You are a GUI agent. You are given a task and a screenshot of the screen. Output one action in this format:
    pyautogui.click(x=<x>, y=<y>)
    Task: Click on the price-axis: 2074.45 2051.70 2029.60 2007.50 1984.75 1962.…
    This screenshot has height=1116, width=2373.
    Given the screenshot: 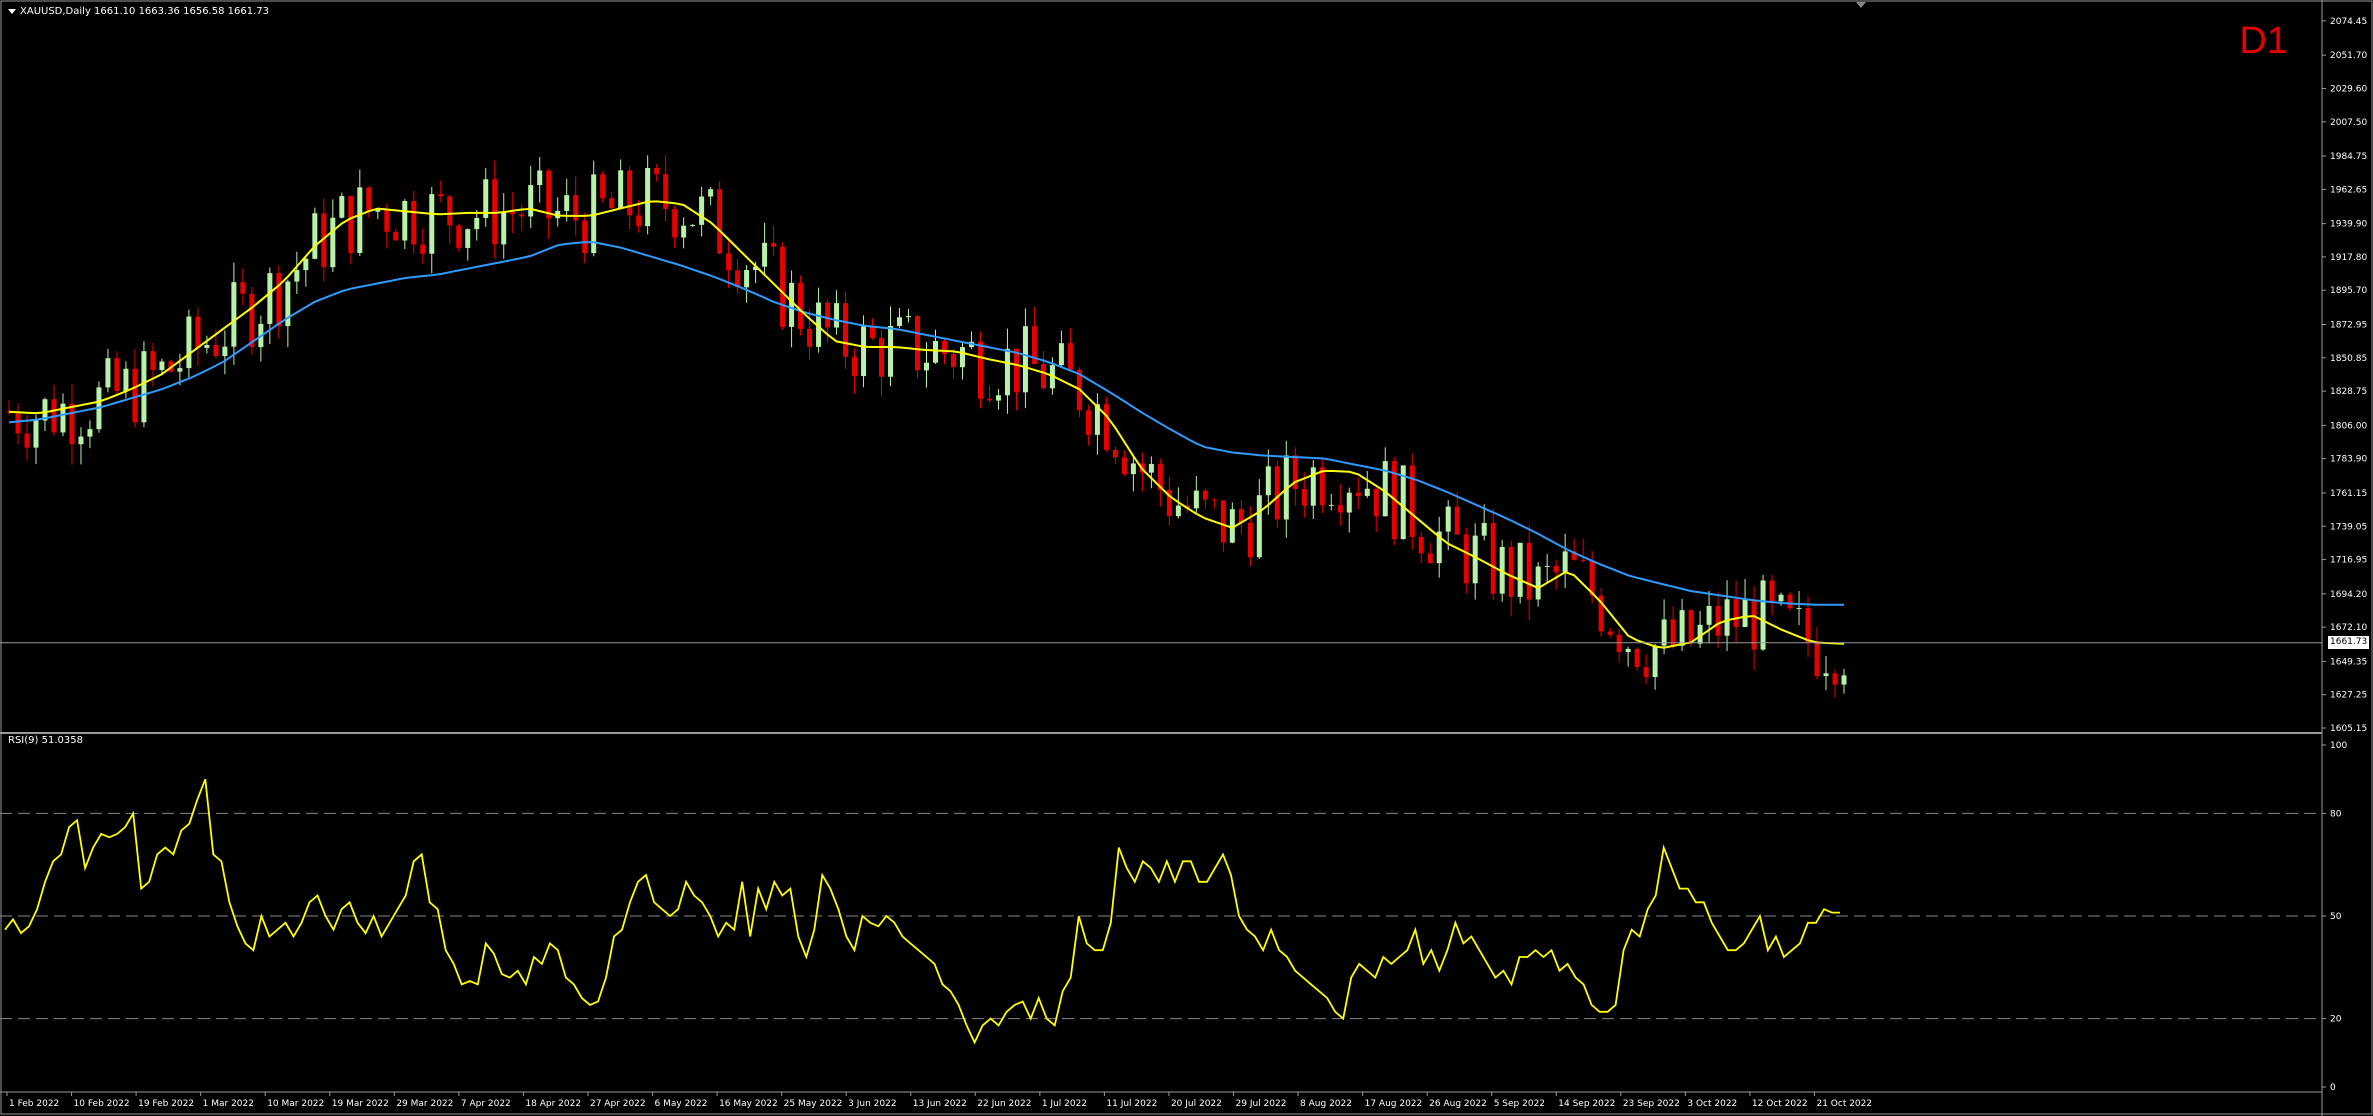 What is the action you would take?
    pyautogui.click(x=2344, y=375)
    